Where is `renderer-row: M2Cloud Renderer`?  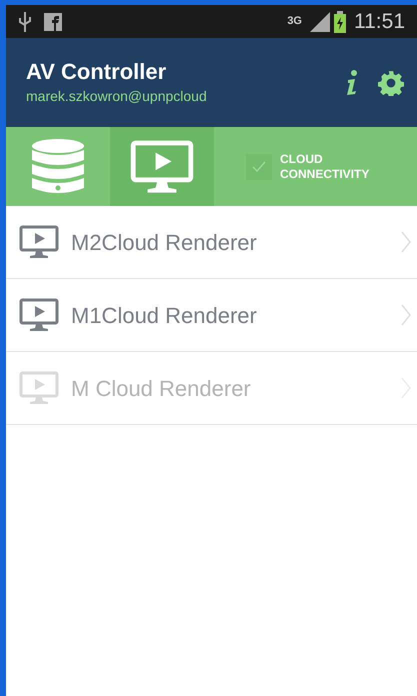
renderer-row: M2Cloud Renderer is located at coordinates (211, 242).